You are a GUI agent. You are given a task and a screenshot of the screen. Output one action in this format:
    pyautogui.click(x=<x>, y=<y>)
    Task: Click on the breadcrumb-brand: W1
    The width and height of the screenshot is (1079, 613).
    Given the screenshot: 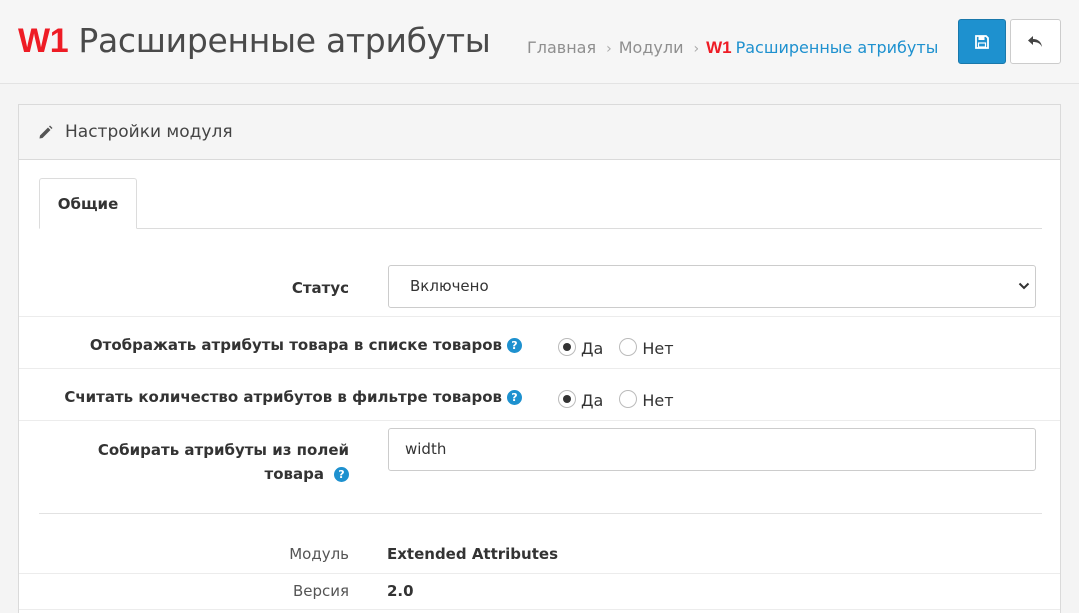 What is the action you would take?
    pyautogui.click(x=719, y=47)
    